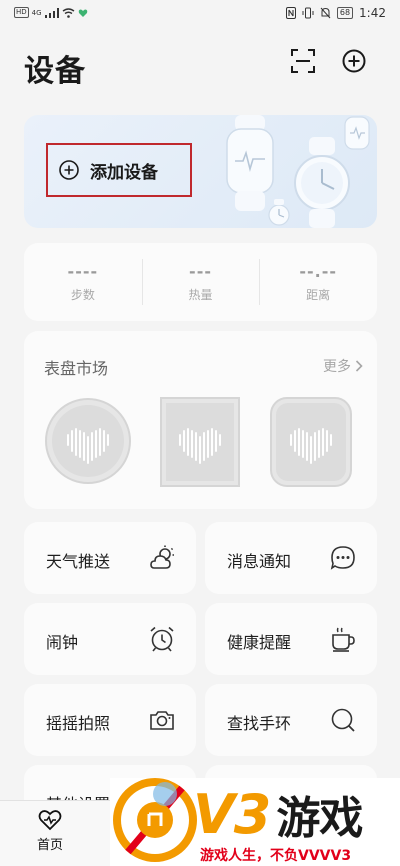 This screenshot has height=866, width=400. I want to click on stat-label: 距离, so click(318, 294).